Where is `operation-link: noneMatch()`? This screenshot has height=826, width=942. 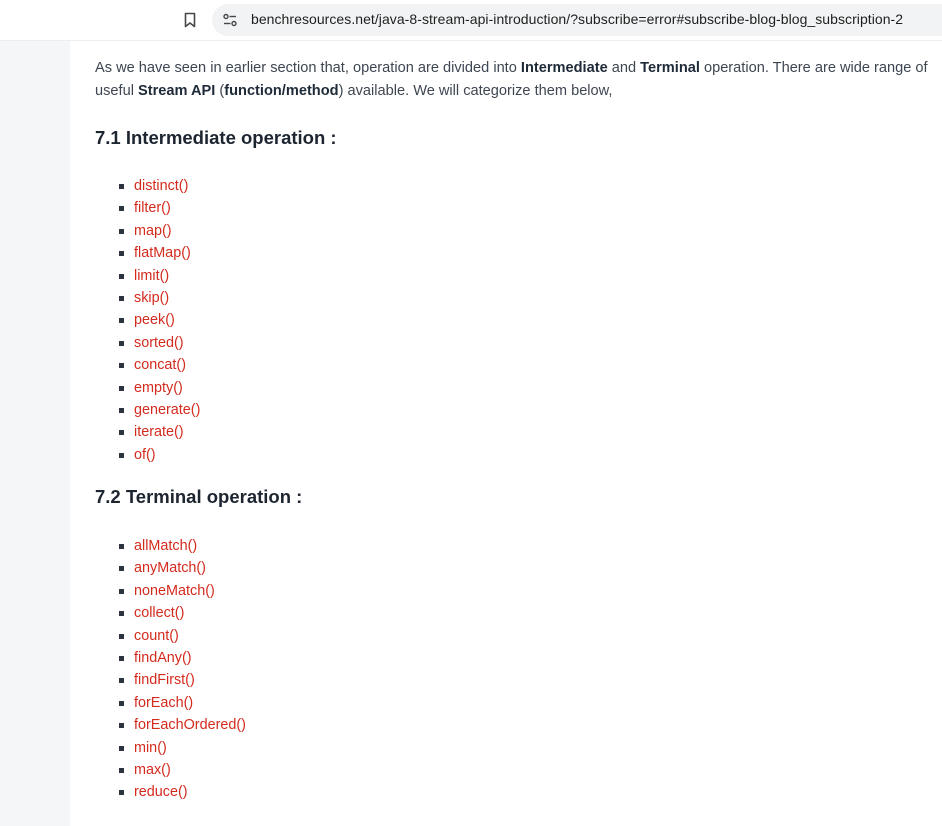 operation-link: noneMatch() is located at coordinates (174, 591).